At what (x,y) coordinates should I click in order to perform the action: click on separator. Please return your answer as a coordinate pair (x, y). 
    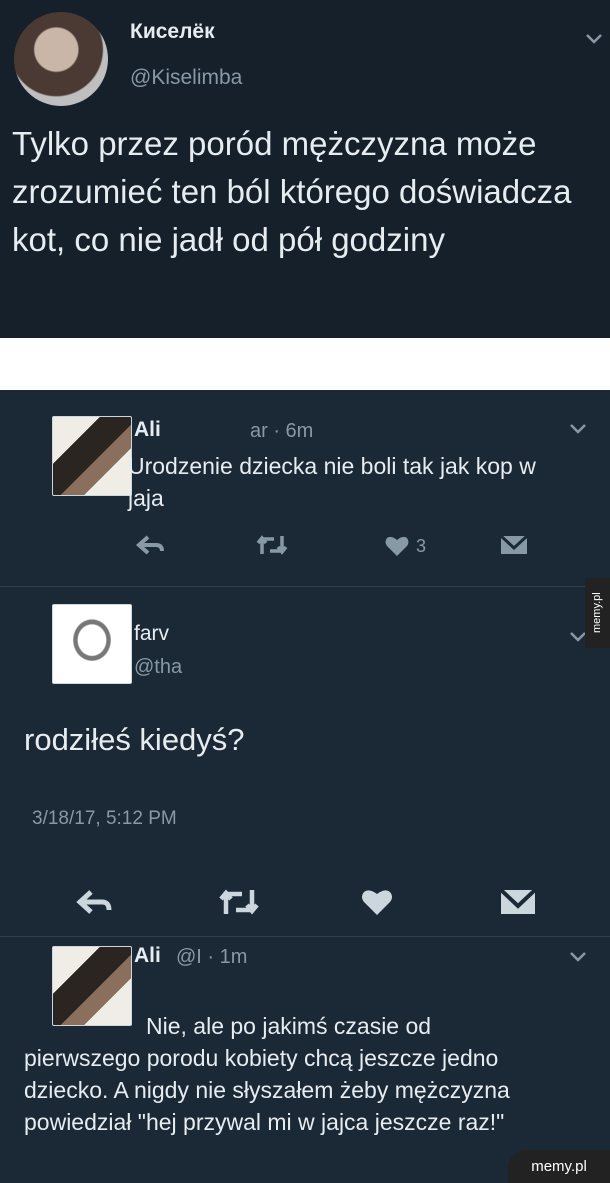
    Looking at the image, I should click on (305, 364).